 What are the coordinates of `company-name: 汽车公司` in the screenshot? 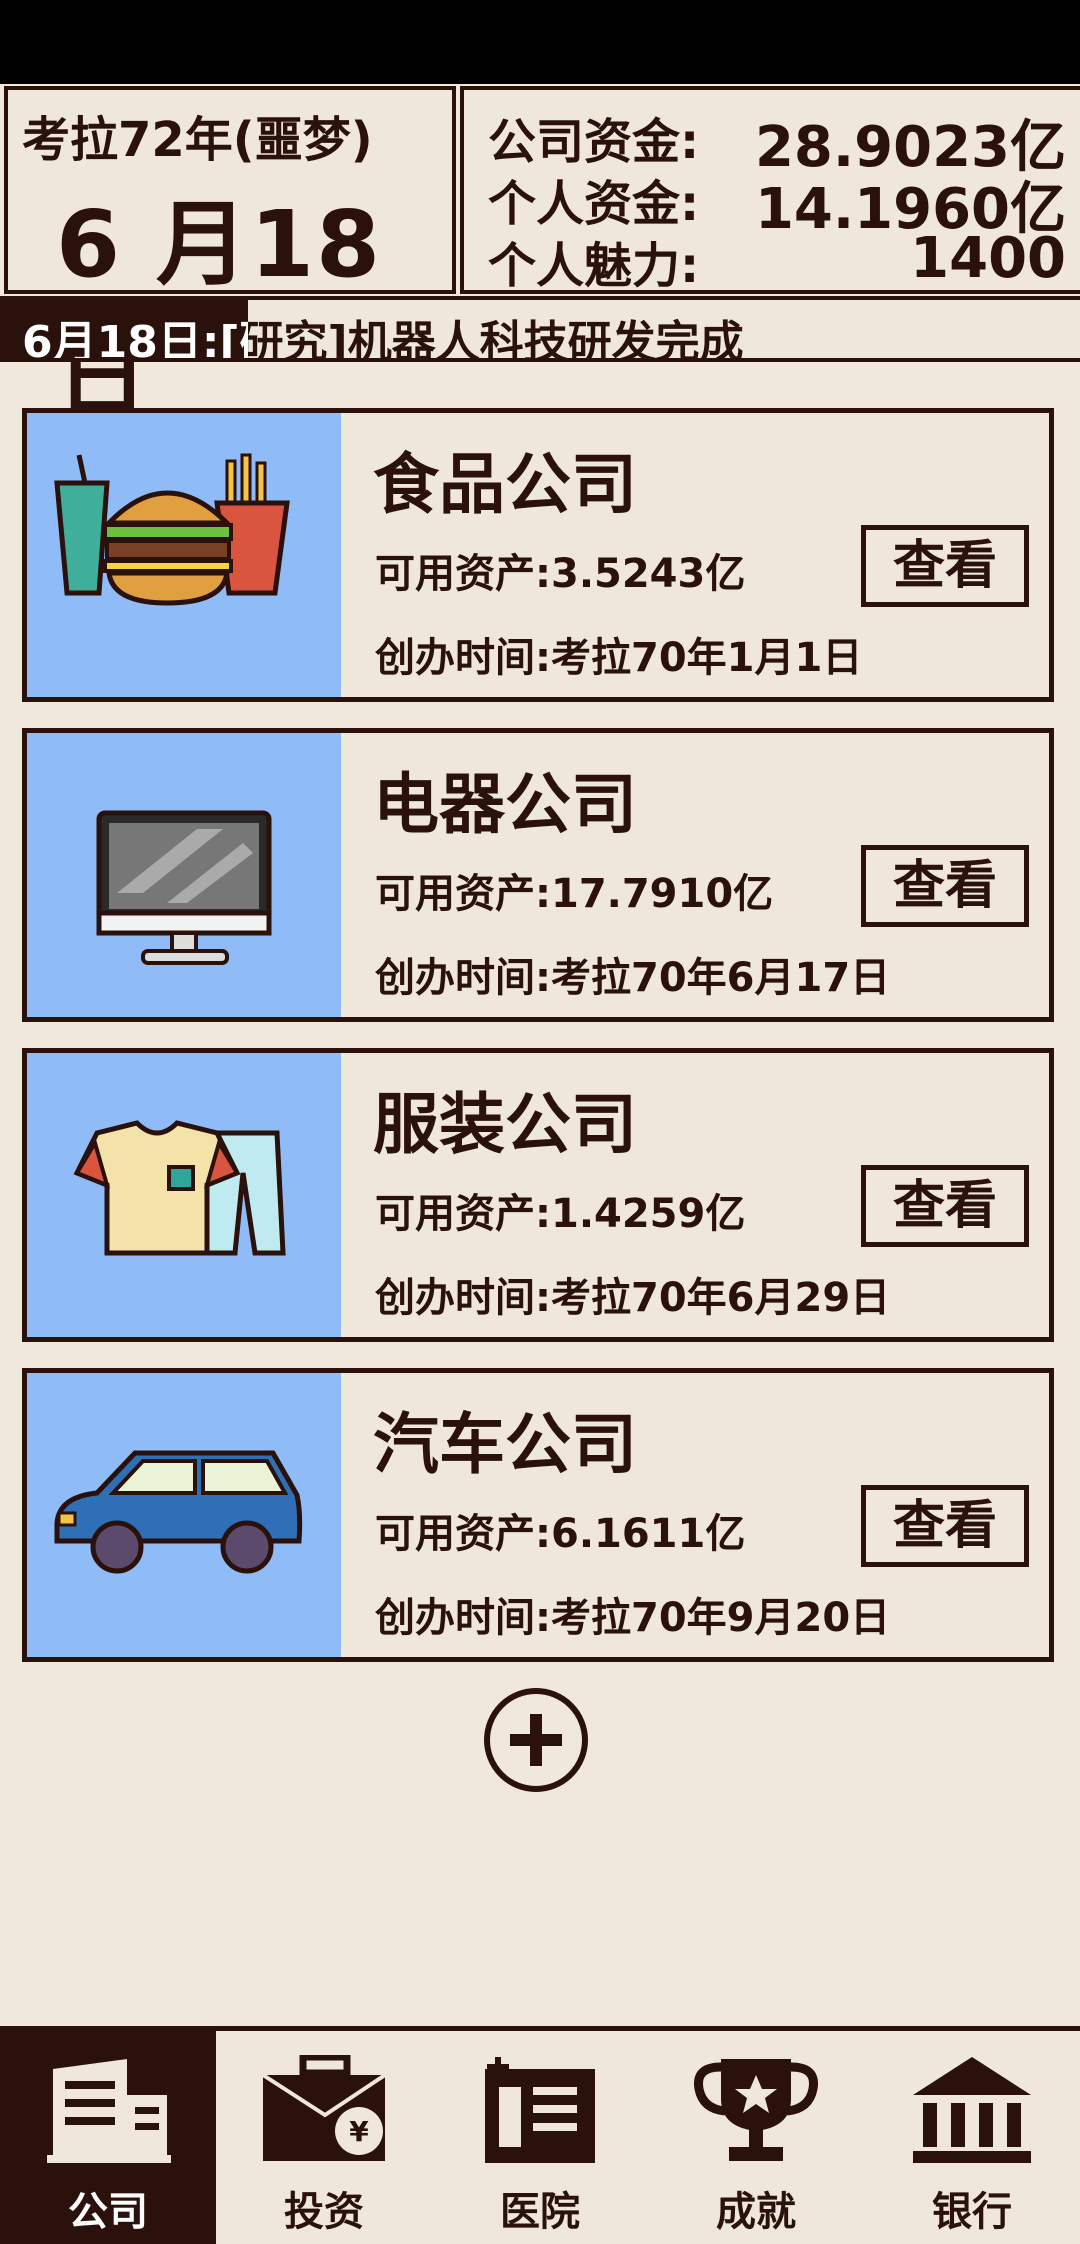 It's located at (505, 1444).